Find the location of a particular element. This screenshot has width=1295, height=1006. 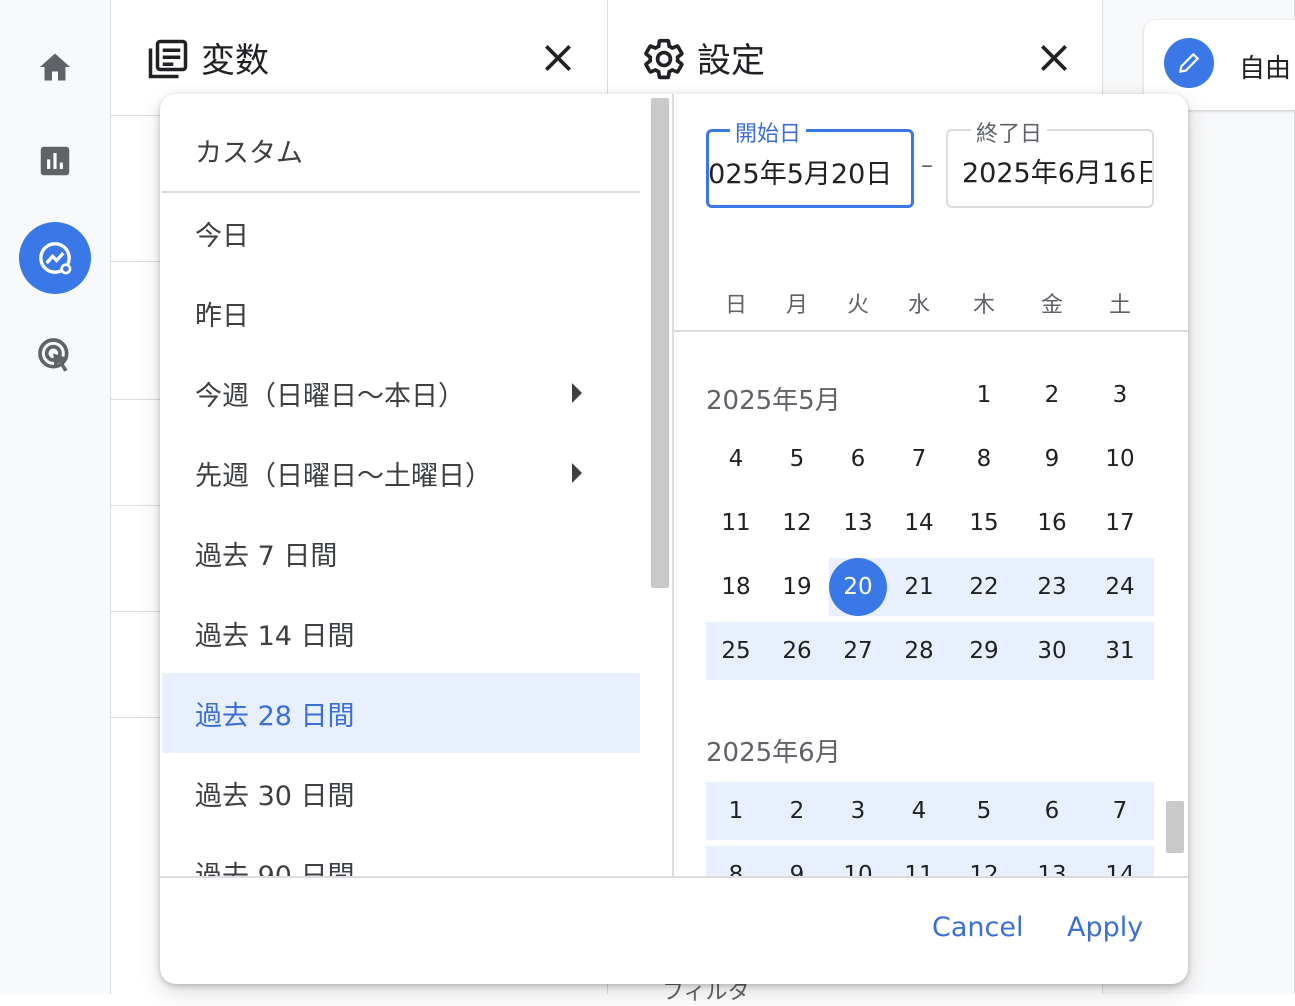

close-settings-icon is located at coordinates (1054, 58).